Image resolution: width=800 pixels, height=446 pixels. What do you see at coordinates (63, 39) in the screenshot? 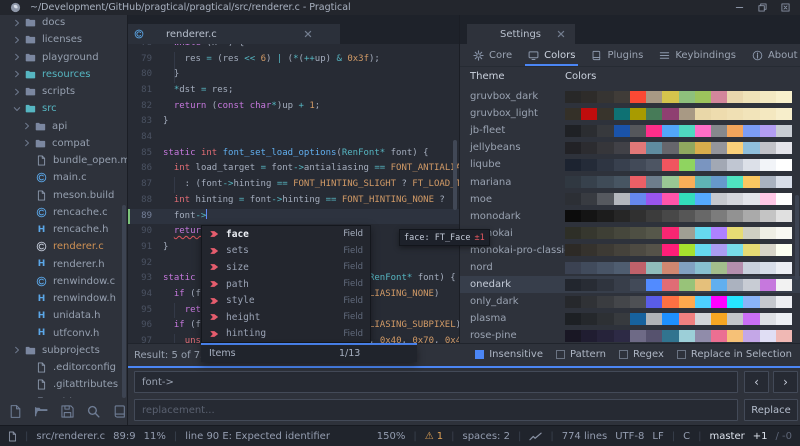
I see `tree-item-licenses: licenses` at bounding box center [63, 39].